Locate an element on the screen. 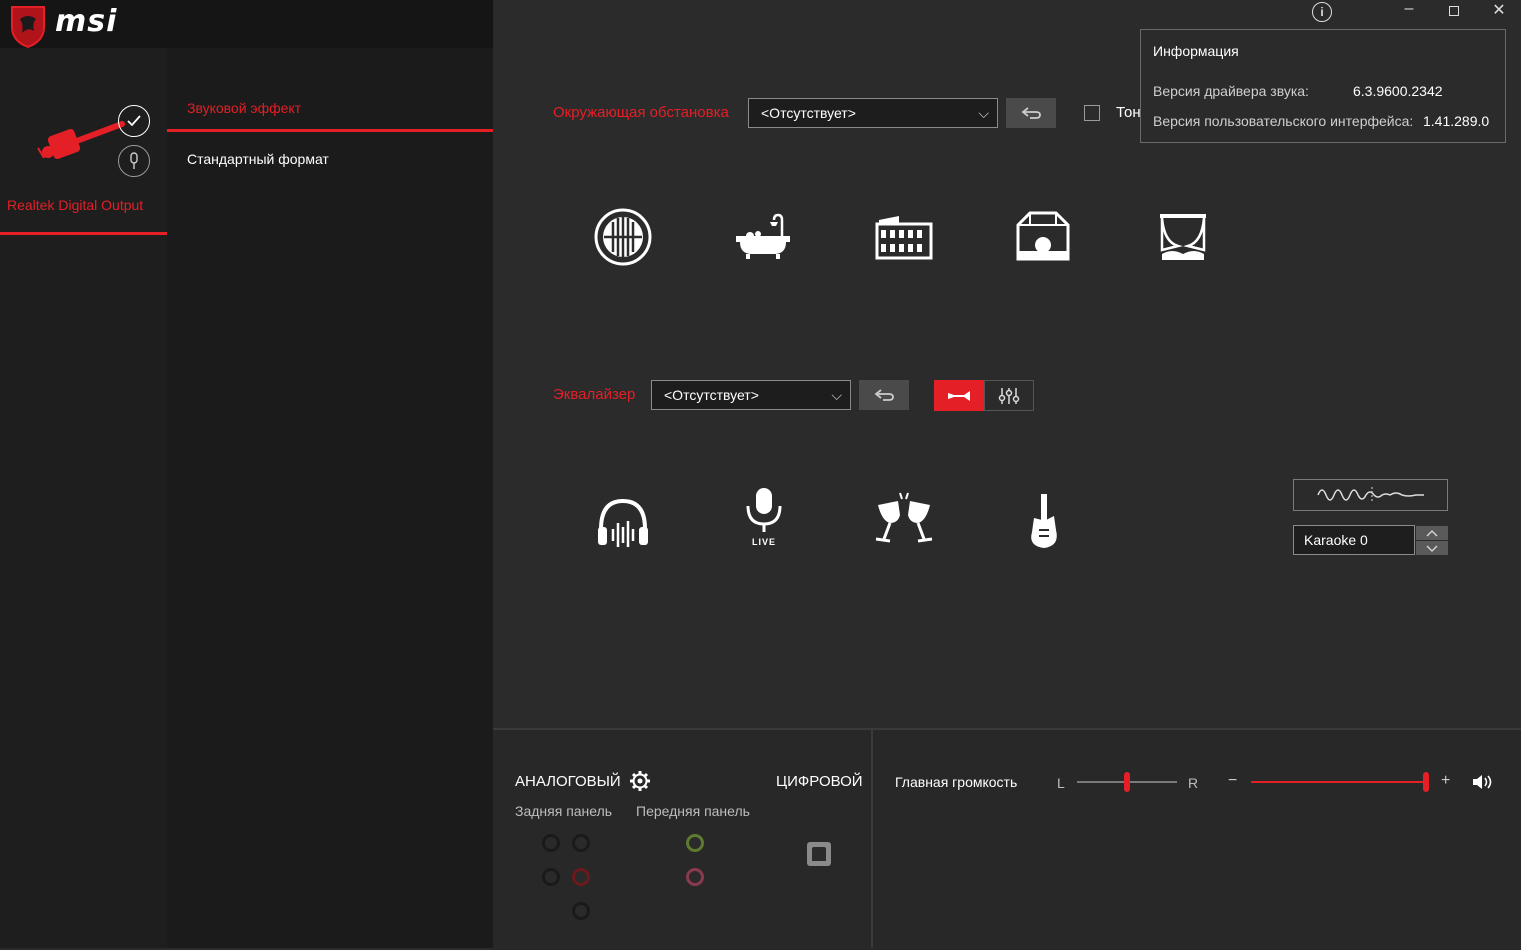  volume-slider-thumb is located at coordinates (1426, 782).